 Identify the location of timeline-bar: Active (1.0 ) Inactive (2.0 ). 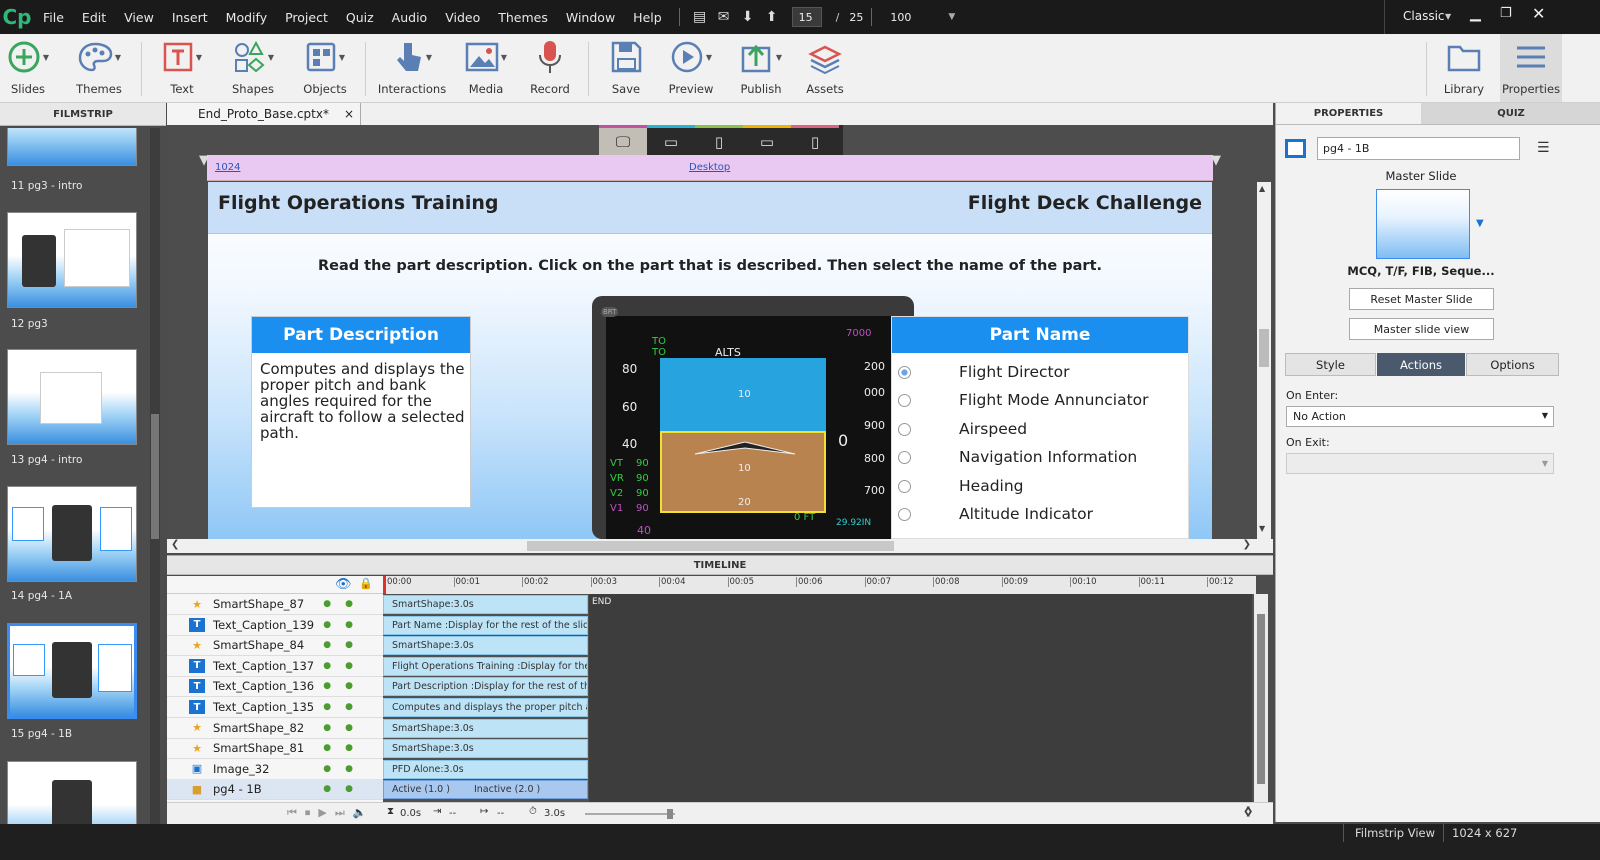
(485, 790).